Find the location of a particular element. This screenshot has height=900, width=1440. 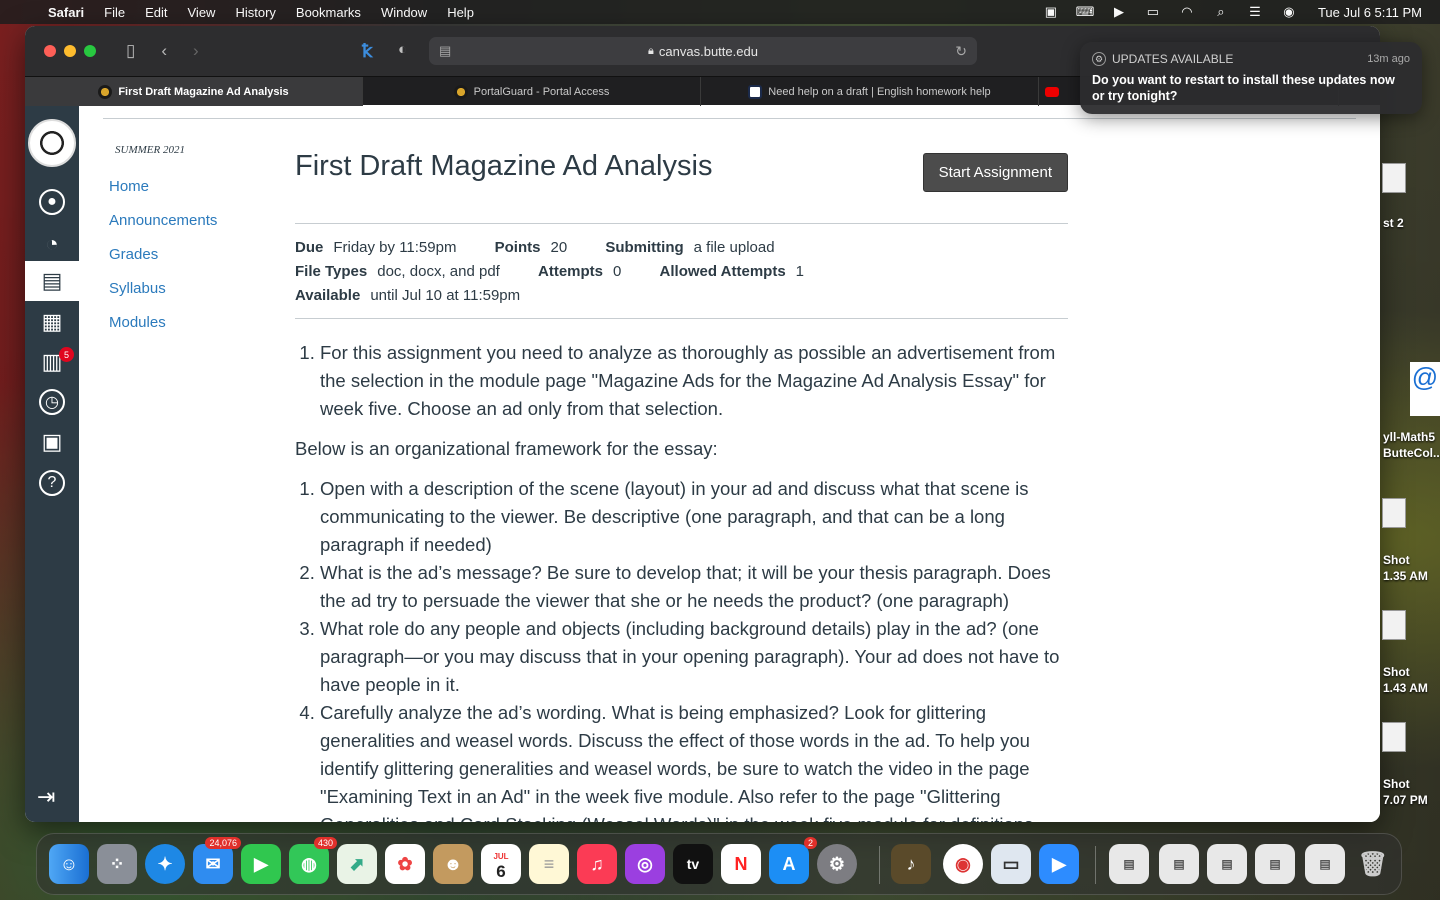

dashboard-nav: ◔ is located at coordinates (52, 244).